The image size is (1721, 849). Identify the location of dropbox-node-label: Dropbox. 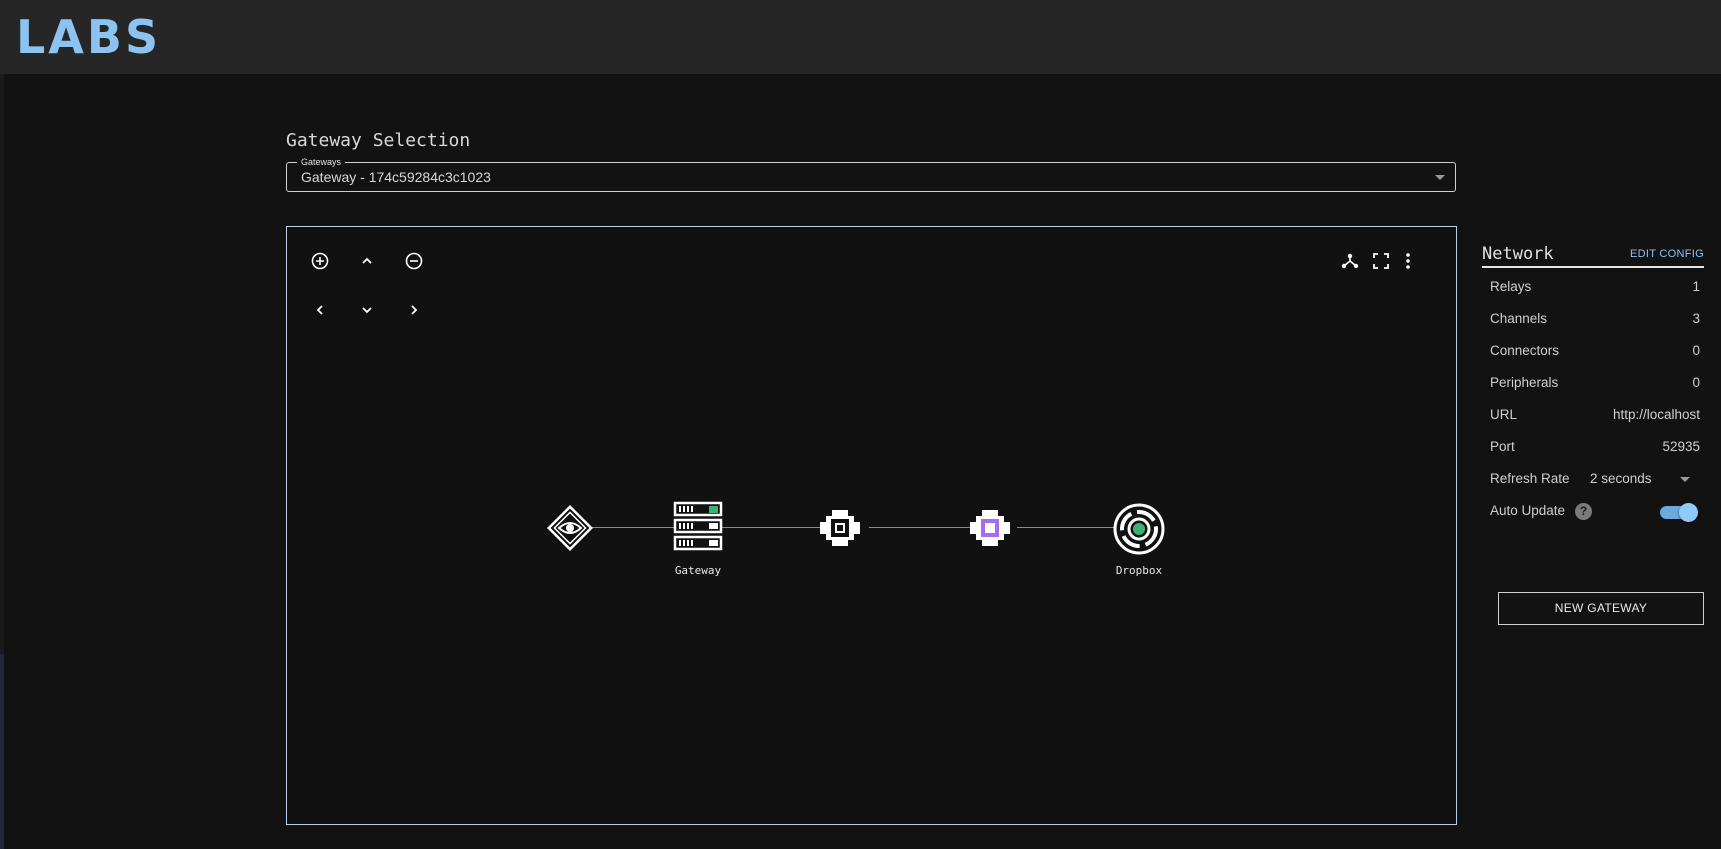
(1139, 570).